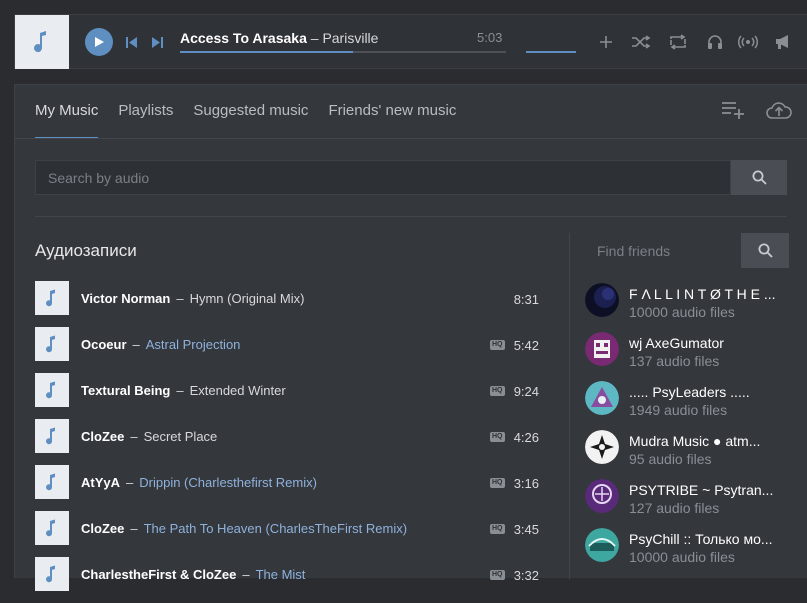  What do you see at coordinates (250, 120) in the screenshot?
I see `tab-suggested-music: Suggested music` at bounding box center [250, 120].